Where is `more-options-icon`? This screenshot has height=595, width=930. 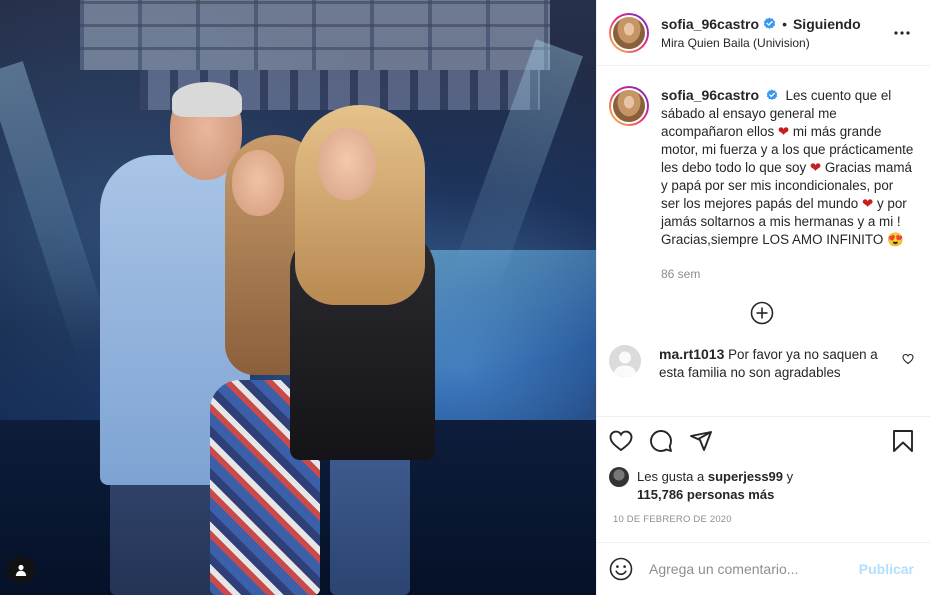 more-options-icon is located at coordinates (902, 32).